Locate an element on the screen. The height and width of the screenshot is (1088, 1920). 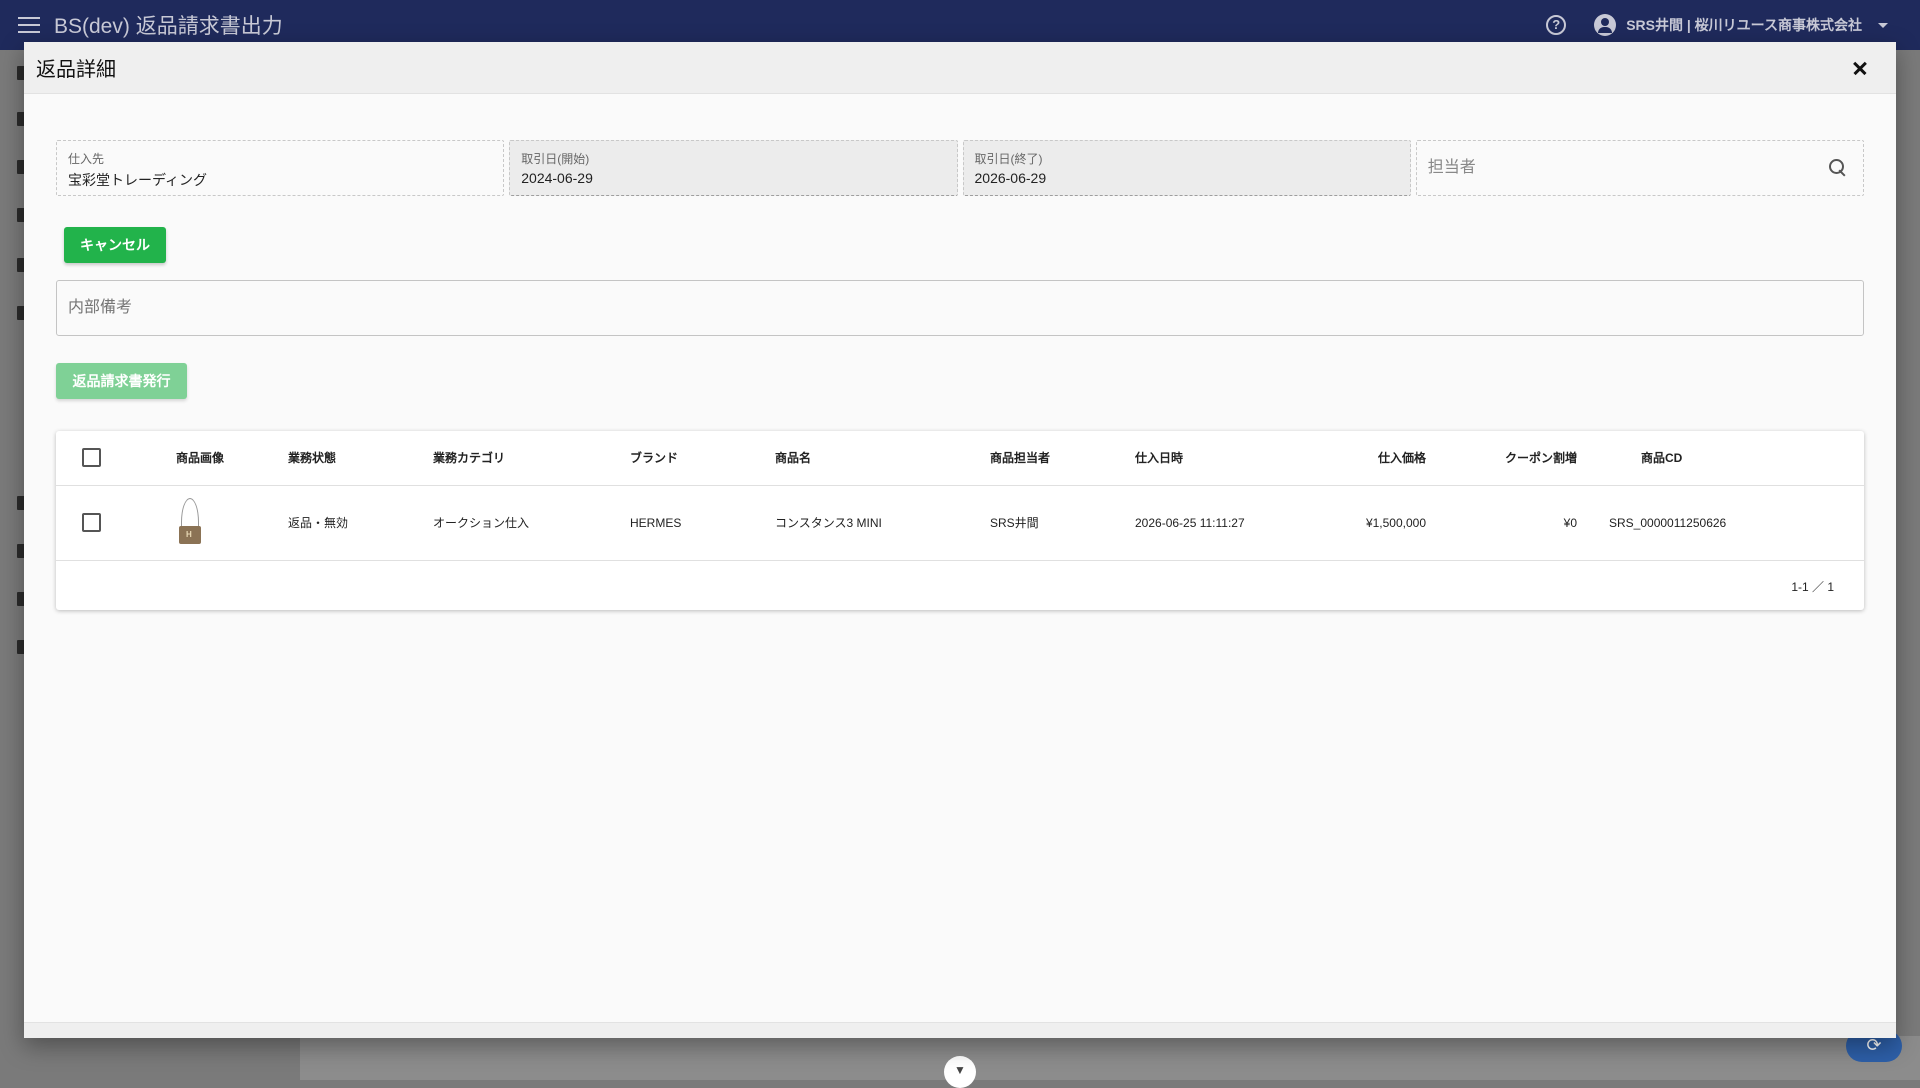
internal-memo-input is located at coordinates (960, 308).